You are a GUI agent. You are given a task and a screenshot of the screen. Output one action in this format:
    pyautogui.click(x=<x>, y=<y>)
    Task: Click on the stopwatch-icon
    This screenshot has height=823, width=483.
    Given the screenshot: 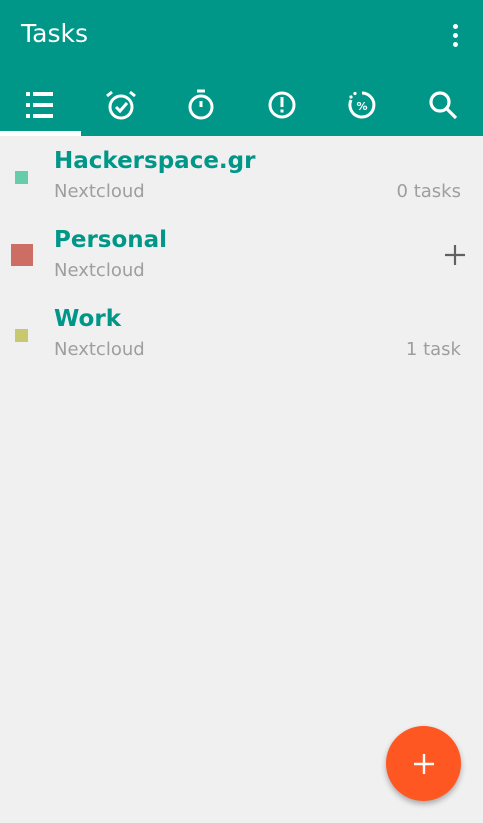 What is the action you would take?
    pyautogui.click(x=201, y=104)
    